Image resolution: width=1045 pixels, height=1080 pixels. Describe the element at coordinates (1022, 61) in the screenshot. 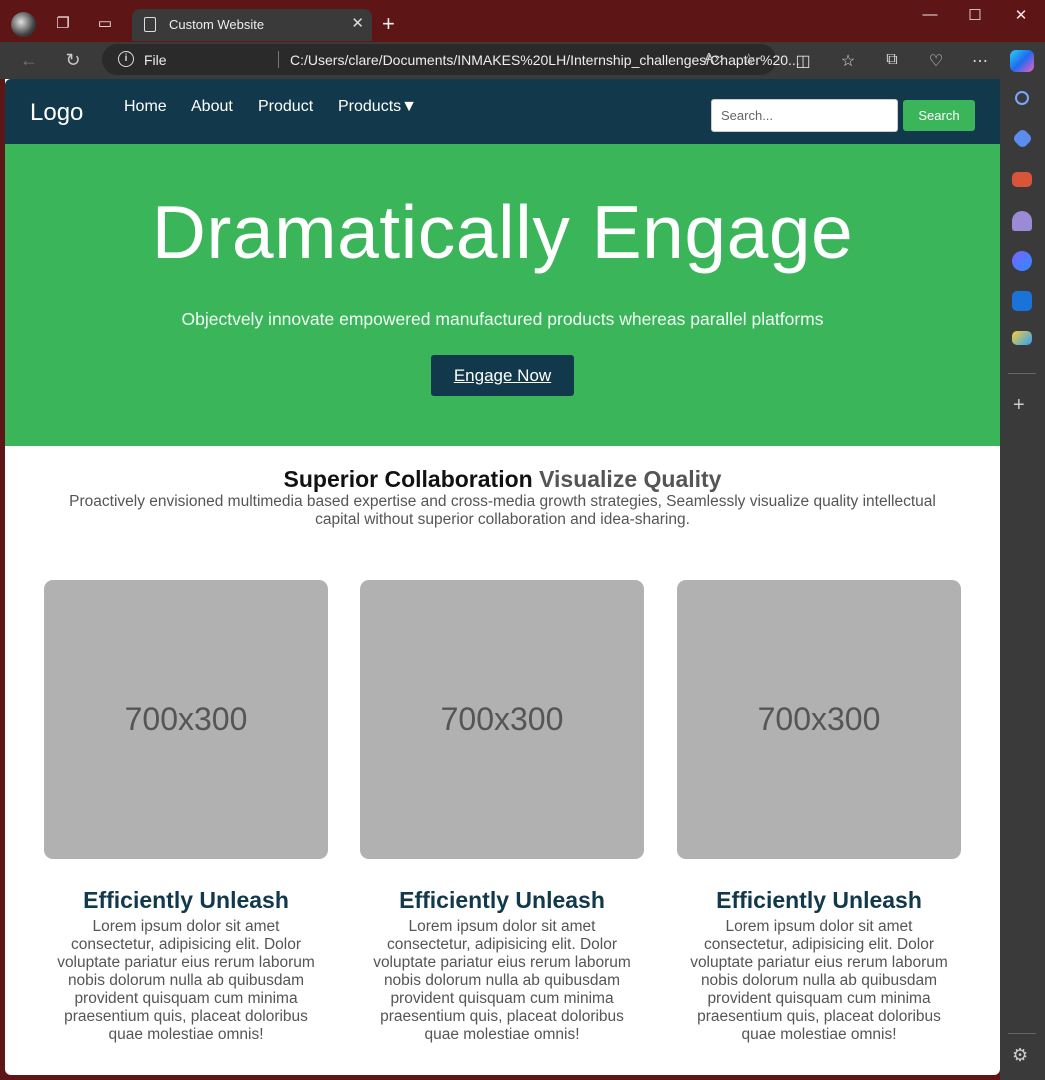

I see `copilot-icon` at that location.